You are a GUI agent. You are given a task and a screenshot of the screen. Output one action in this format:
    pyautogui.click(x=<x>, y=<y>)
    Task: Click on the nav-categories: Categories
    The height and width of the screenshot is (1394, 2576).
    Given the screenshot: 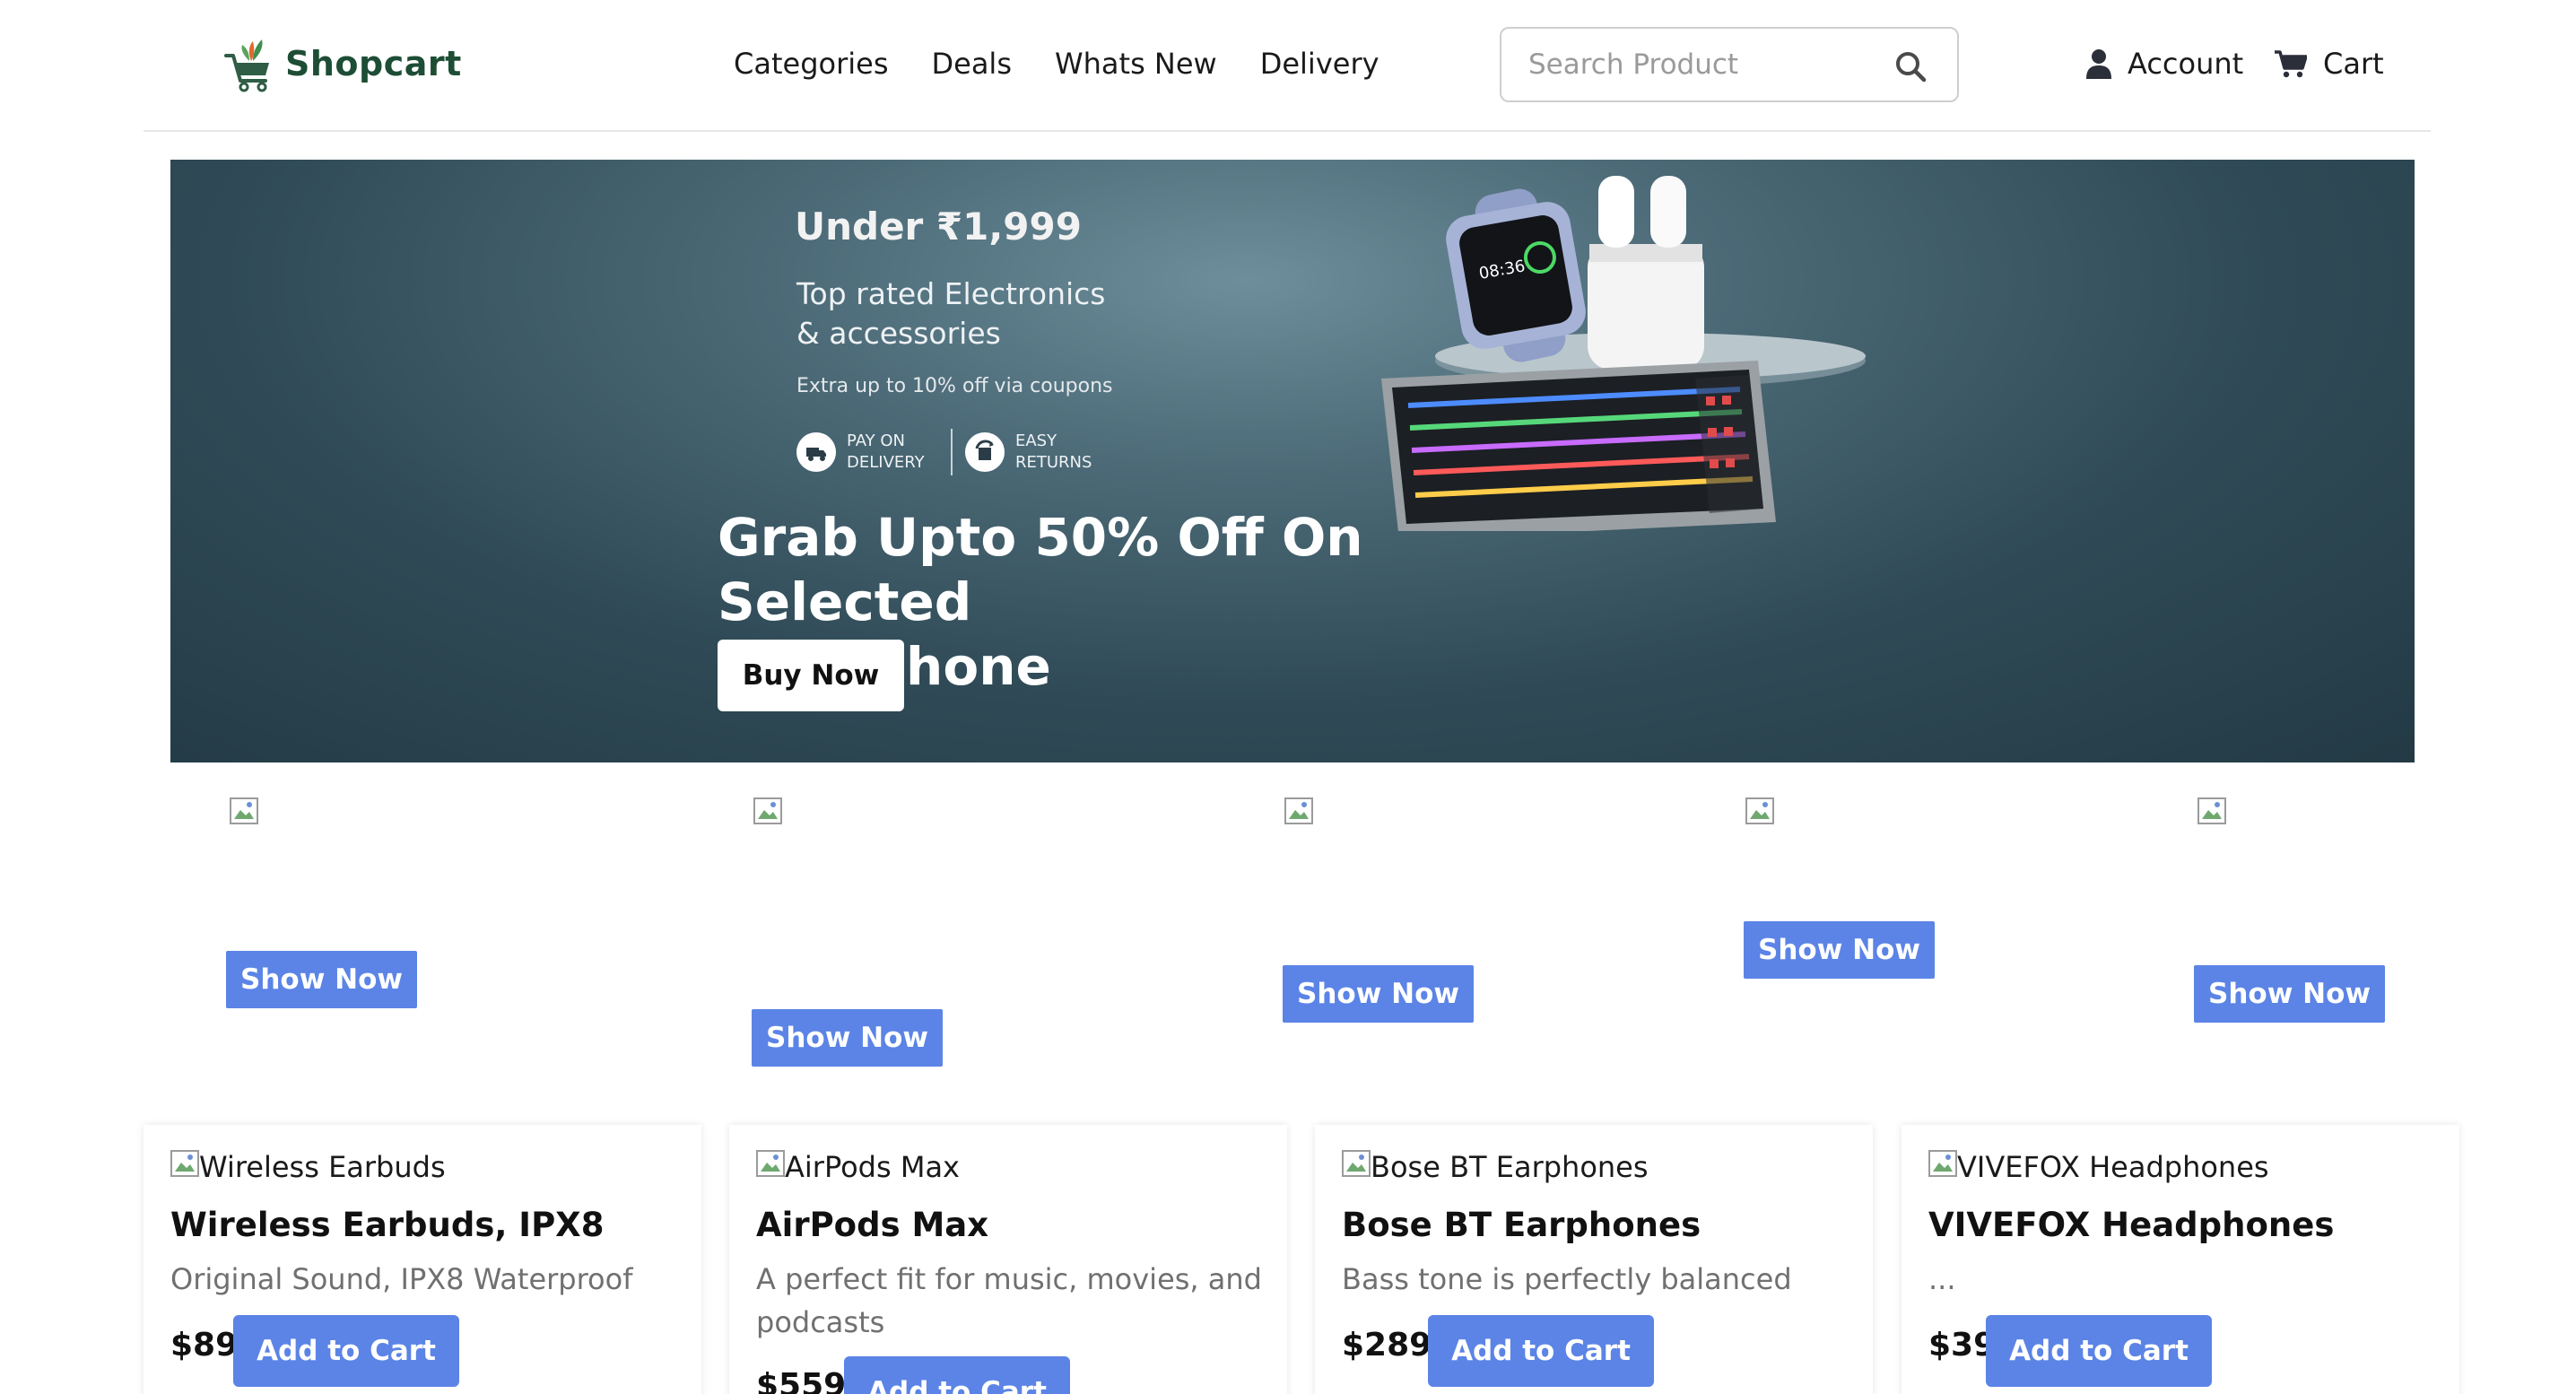 What is the action you would take?
    pyautogui.click(x=811, y=63)
    